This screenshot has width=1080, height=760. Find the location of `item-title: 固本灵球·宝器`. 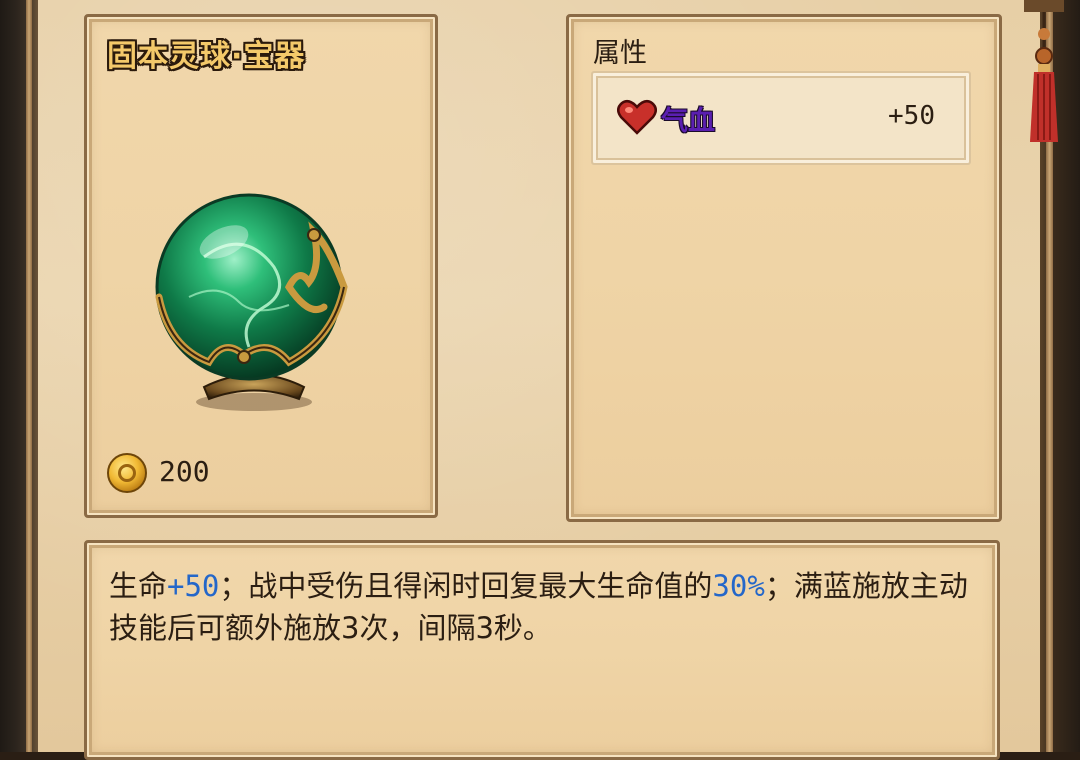

item-title: 固本灵球·宝器 is located at coordinates (206, 56).